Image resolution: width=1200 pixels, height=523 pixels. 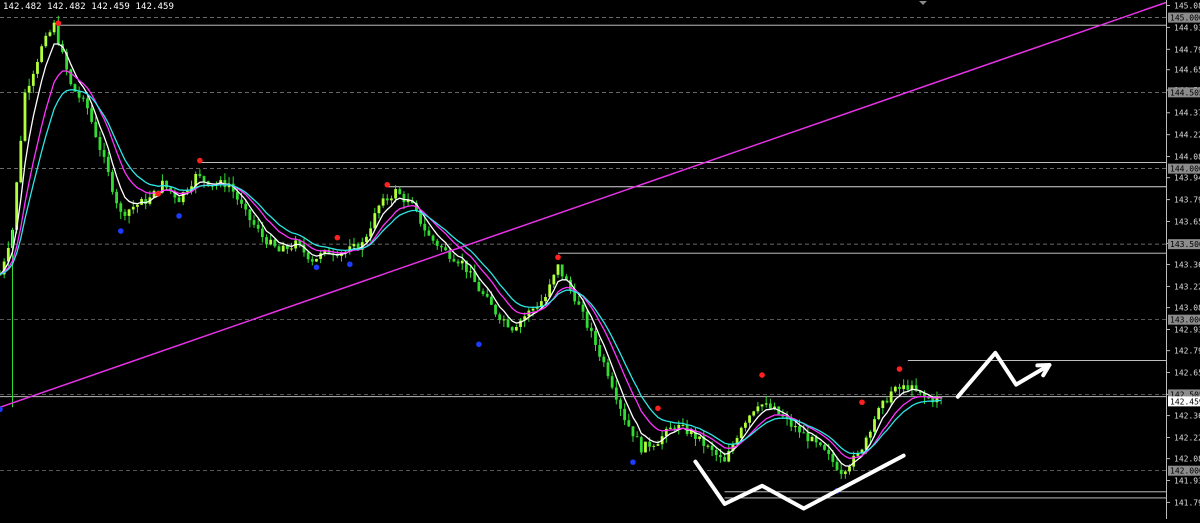 What do you see at coordinates (1187, 27) in the screenshot?
I see `y-tick-label: 144.935` at bounding box center [1187, 27].